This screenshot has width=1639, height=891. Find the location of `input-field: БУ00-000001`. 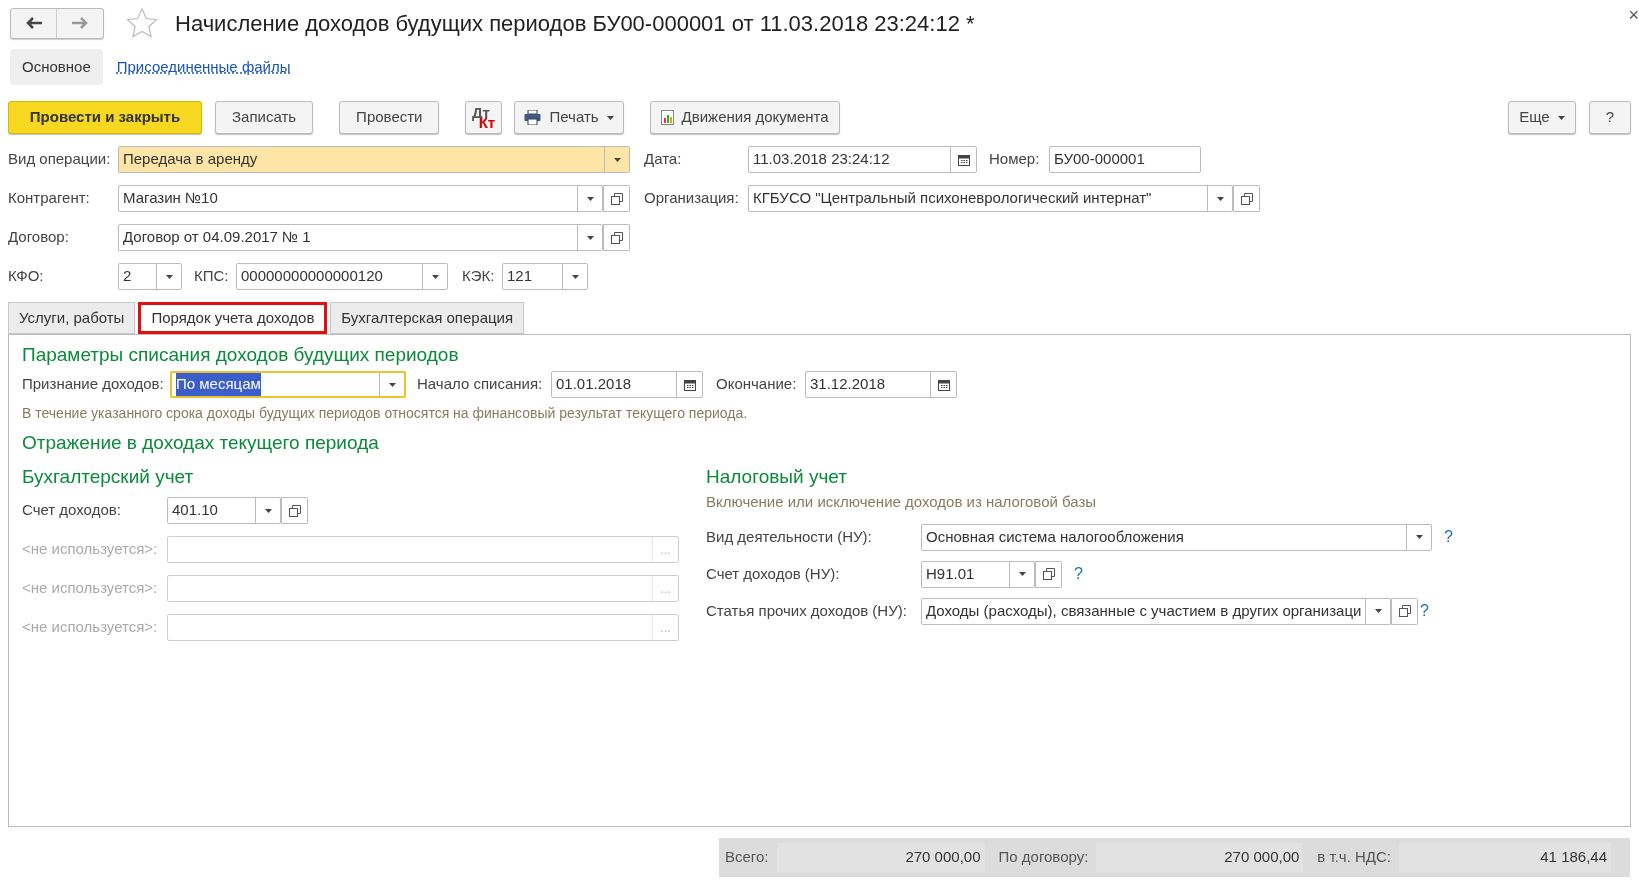

input-field: БУ00-000001 is located at coordinates (1125, 159).